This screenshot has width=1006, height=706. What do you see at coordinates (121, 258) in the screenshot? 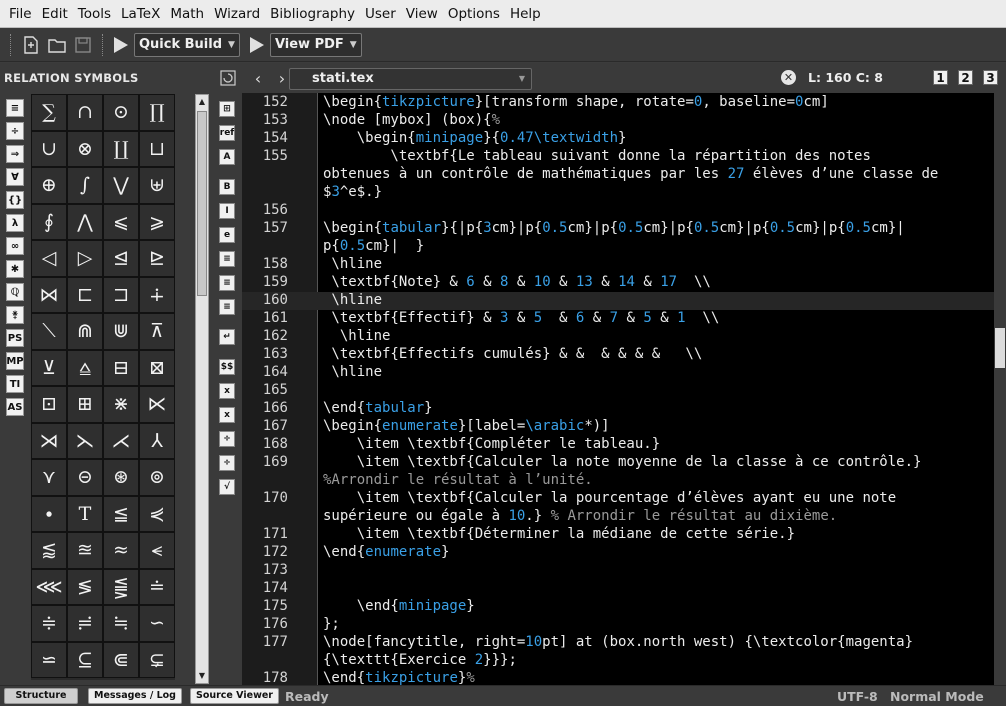
I see `symbol-button: ⊴` at bounding box center [121, 258].